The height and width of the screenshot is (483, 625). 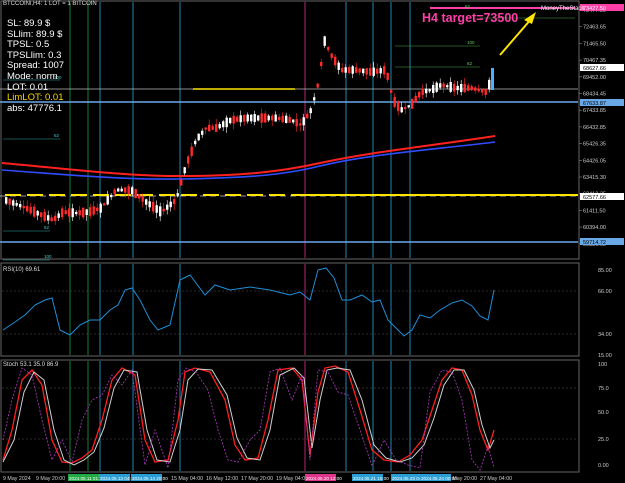 What do you see at coordinates (603, 415) in the screenshot?
I see `stoch-axis: 100 75.0 50.0 25.0 0.00` at bounding box center [603, 415].